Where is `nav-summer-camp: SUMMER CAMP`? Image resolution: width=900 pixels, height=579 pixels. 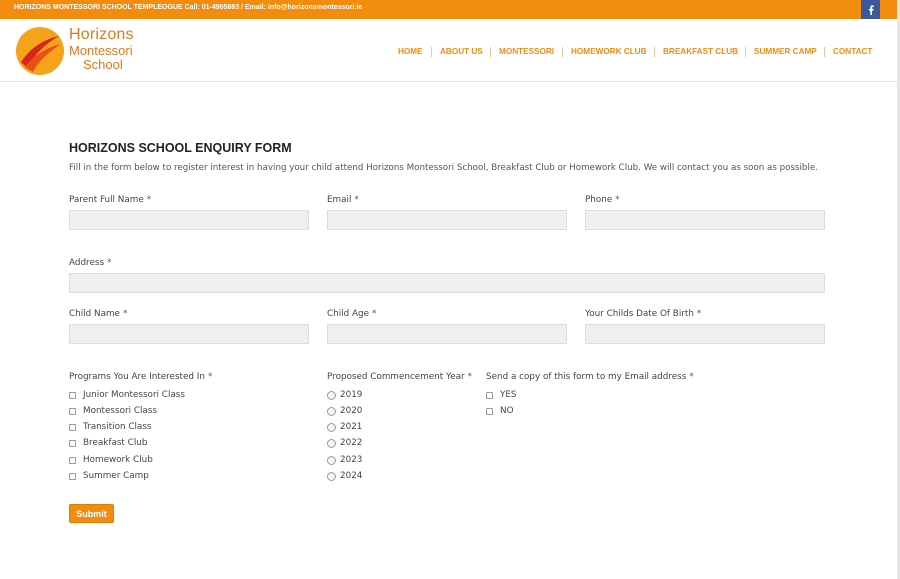
nav-summer-camp: SUMMER CAMP is located at coordinates (785, 52).